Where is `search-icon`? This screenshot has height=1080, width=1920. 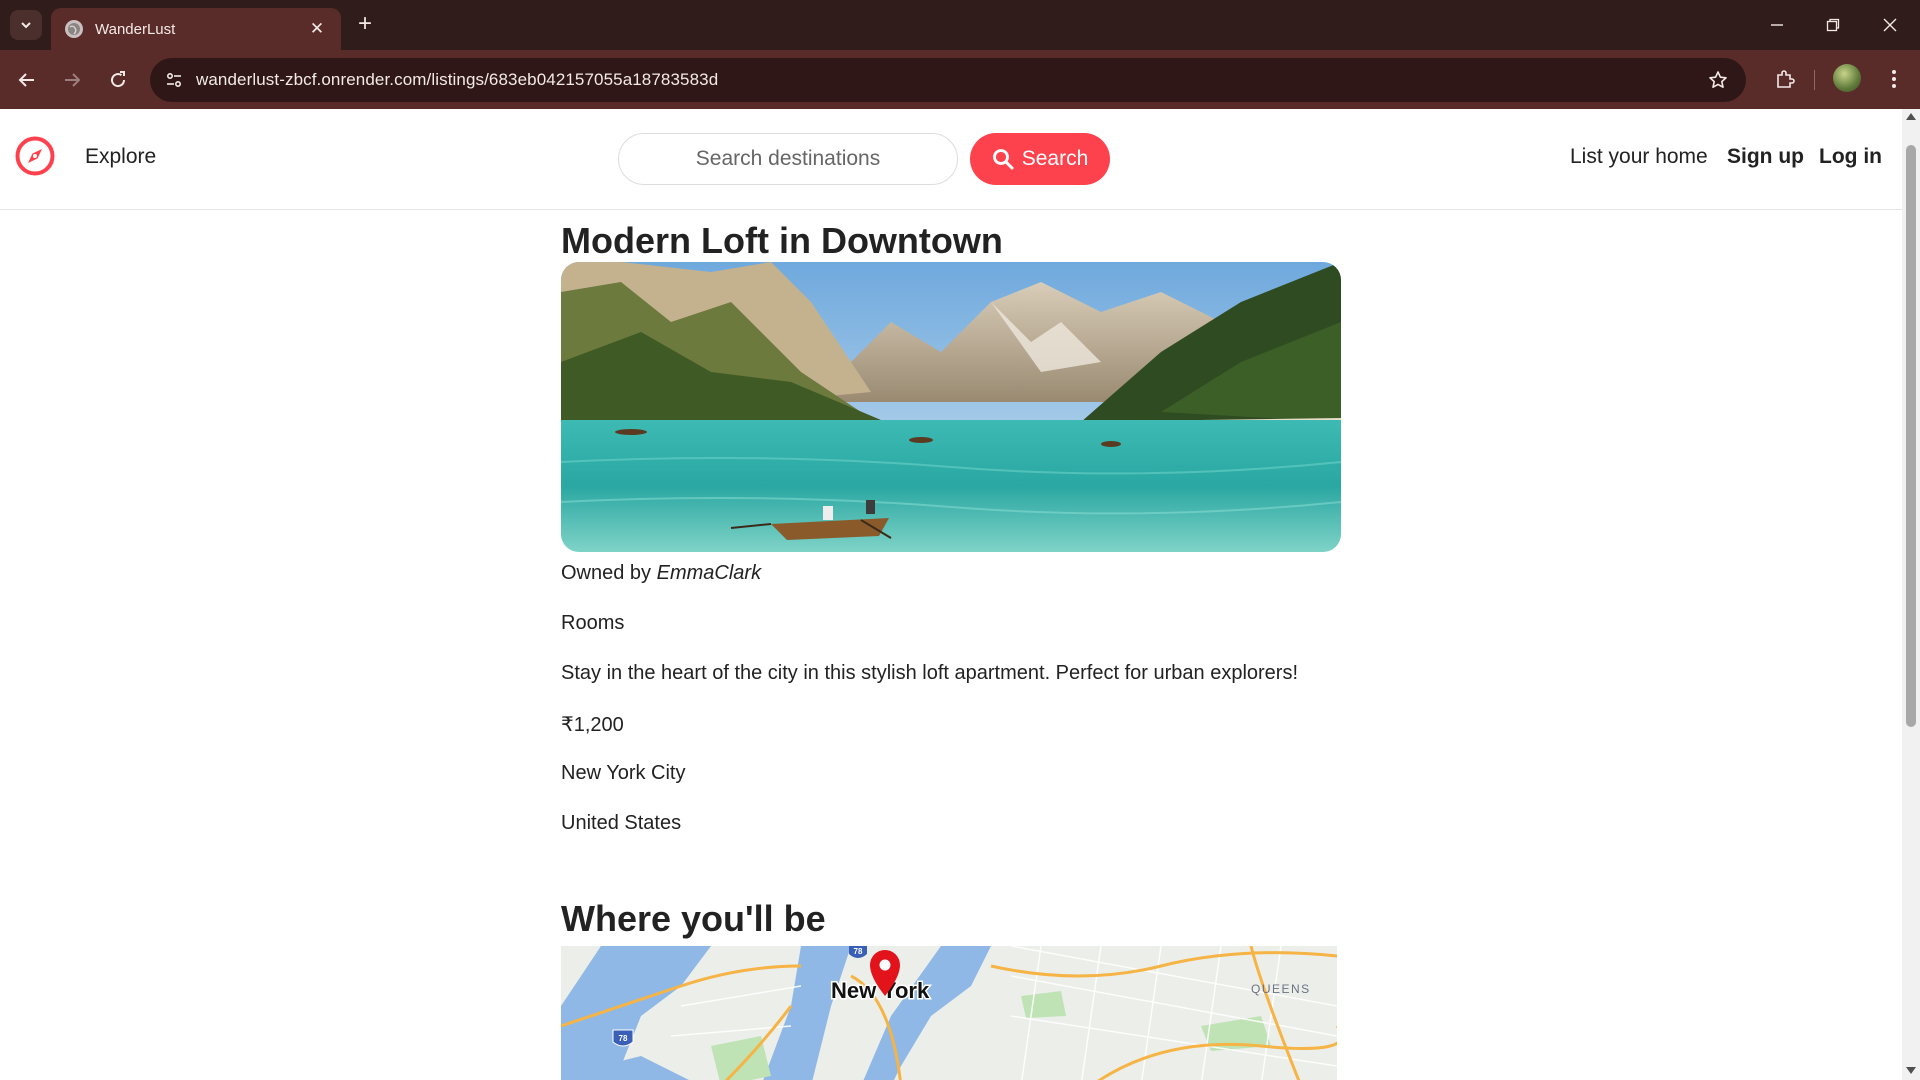 search-icon is located at coordinates (1003, 159).